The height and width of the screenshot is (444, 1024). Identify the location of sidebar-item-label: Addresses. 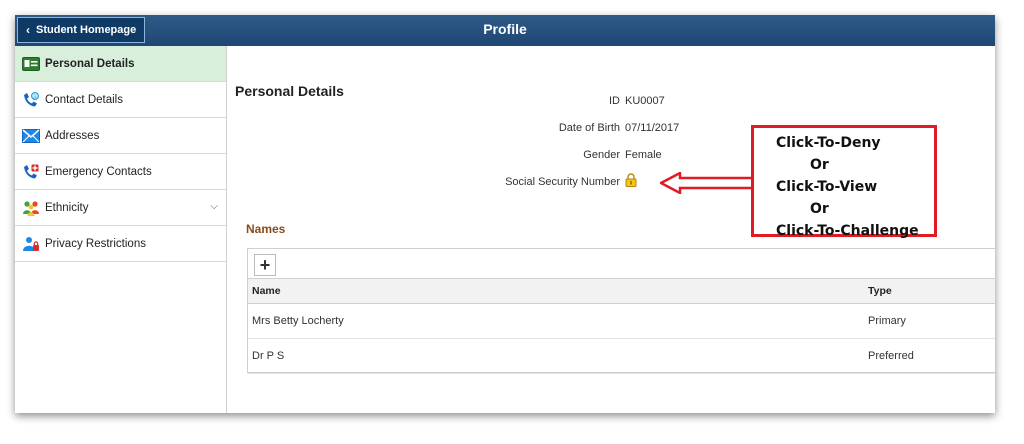
(72, 135).